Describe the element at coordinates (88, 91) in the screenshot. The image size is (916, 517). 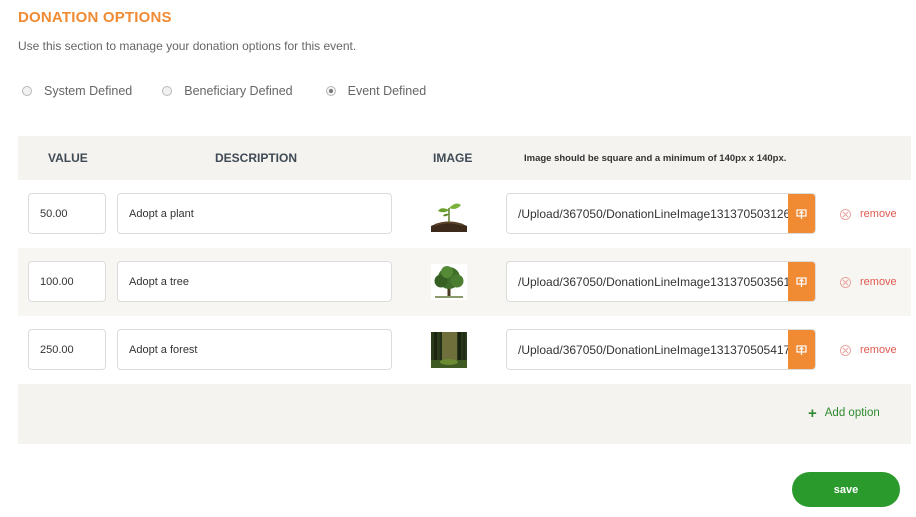
I see `radio-label: System Defined` at that location.